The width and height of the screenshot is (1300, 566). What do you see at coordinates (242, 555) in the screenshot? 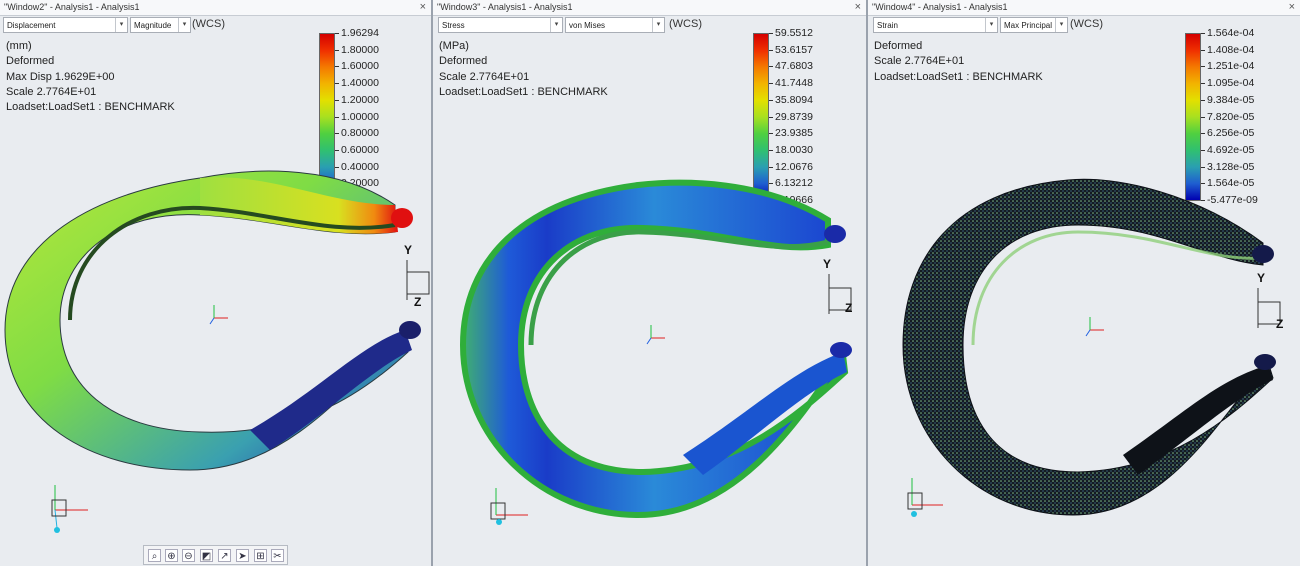
I see `animate-icon: ➤` at bounding box center [242, 555].